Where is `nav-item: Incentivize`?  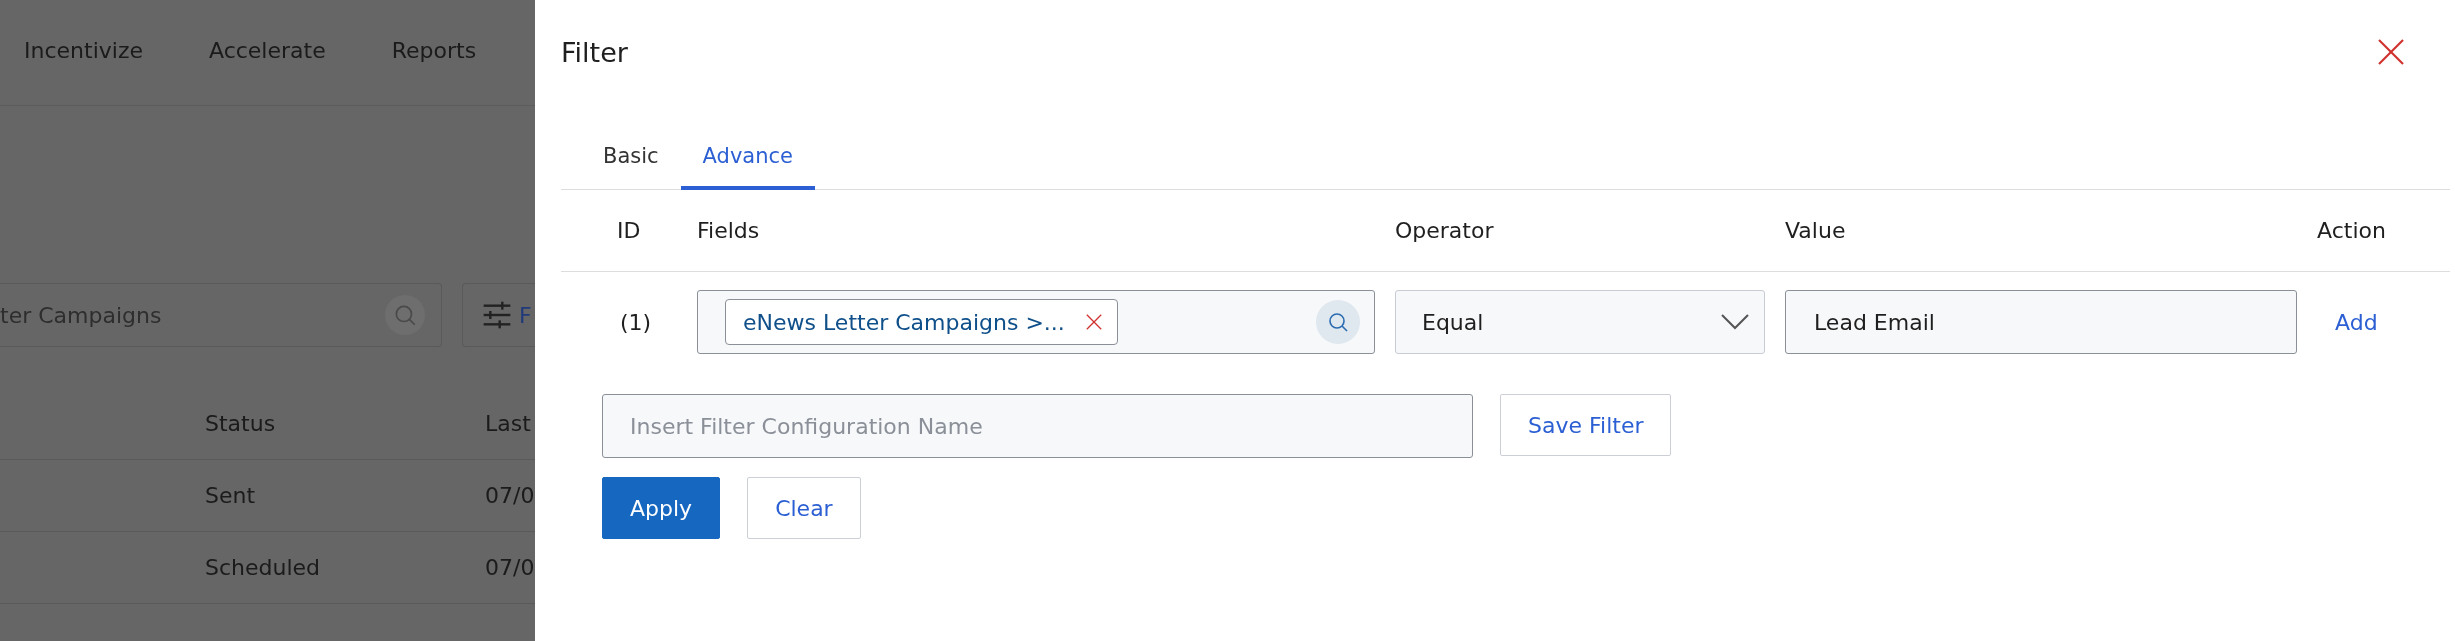
nav-item: Incentivize is located at coordinates (83, 50).